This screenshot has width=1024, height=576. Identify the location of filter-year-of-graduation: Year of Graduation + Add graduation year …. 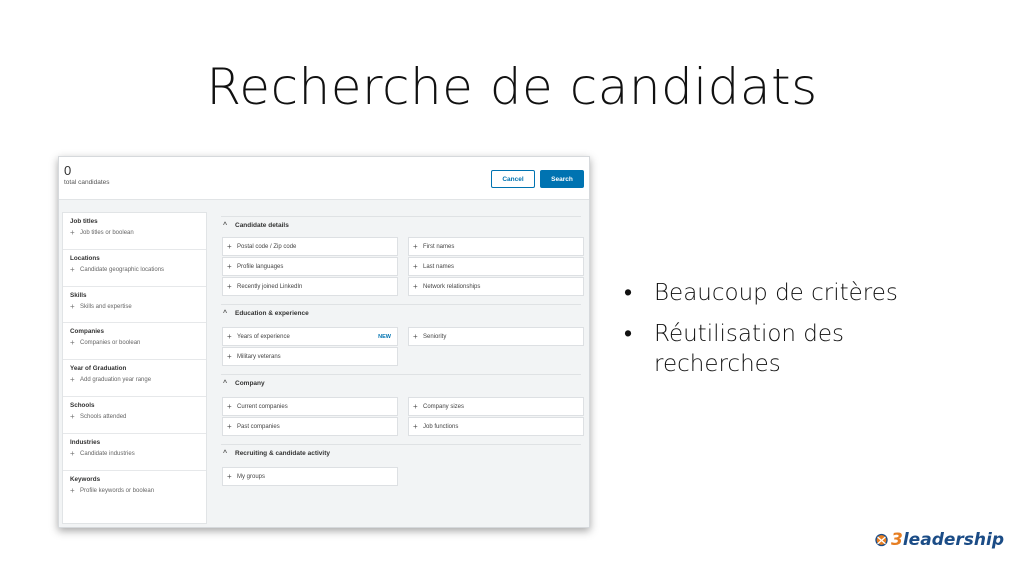
(134, 378).